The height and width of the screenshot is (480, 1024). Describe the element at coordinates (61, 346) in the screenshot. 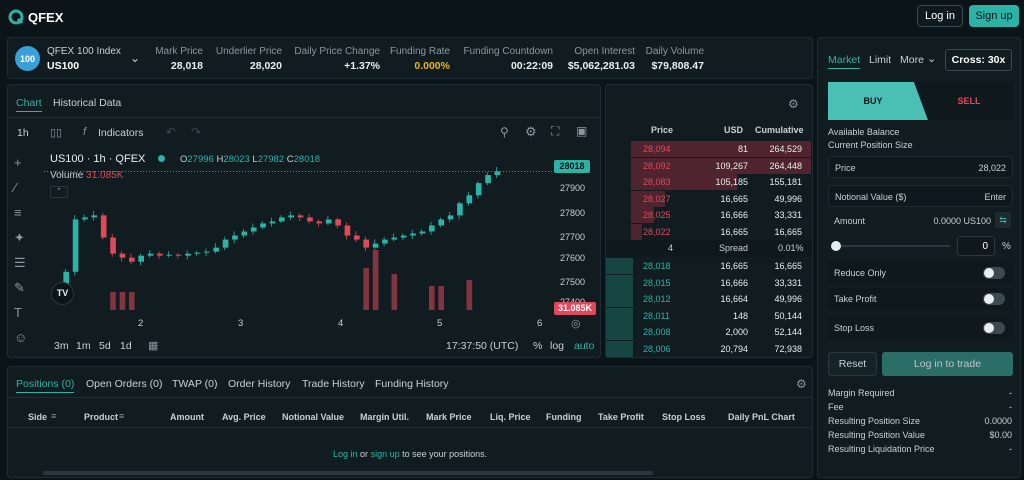

I see `range-3m: 3m` at that location.